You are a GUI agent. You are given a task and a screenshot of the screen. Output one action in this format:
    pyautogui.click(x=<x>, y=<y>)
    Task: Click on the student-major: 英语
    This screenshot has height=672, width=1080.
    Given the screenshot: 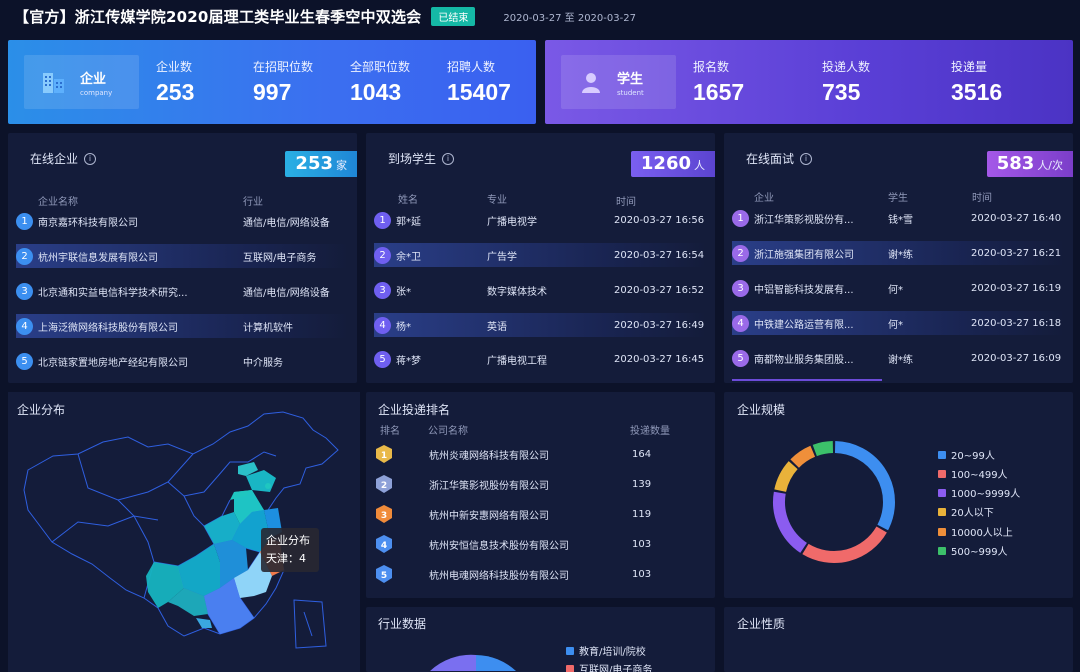 What is the action you would take?
    pyautogui.click(x=497, y=327)
    